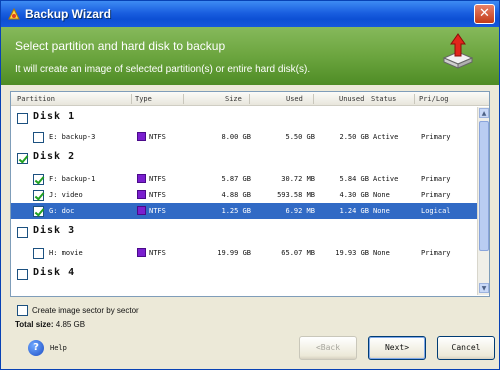 The image size is (500, 370). What do you see at coordinates (72, 179) in the screenshot?
I see `partition-name: F: backup-1` at bounding box center [72, 179].